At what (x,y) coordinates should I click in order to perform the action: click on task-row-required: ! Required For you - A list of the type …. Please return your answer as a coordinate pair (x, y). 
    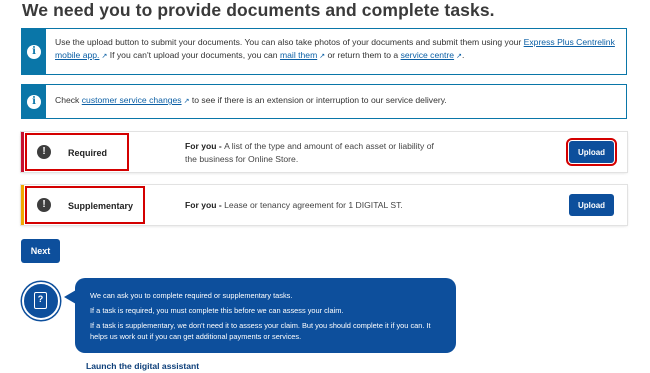
    Looking at the image, I should click on (324, 152).